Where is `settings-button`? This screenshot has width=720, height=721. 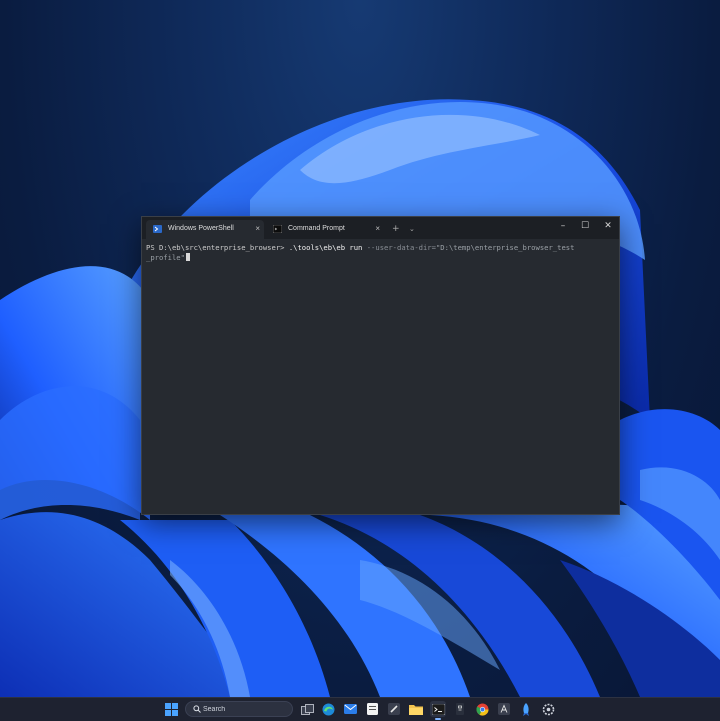 settings-button is located at coordinates (548, 709).